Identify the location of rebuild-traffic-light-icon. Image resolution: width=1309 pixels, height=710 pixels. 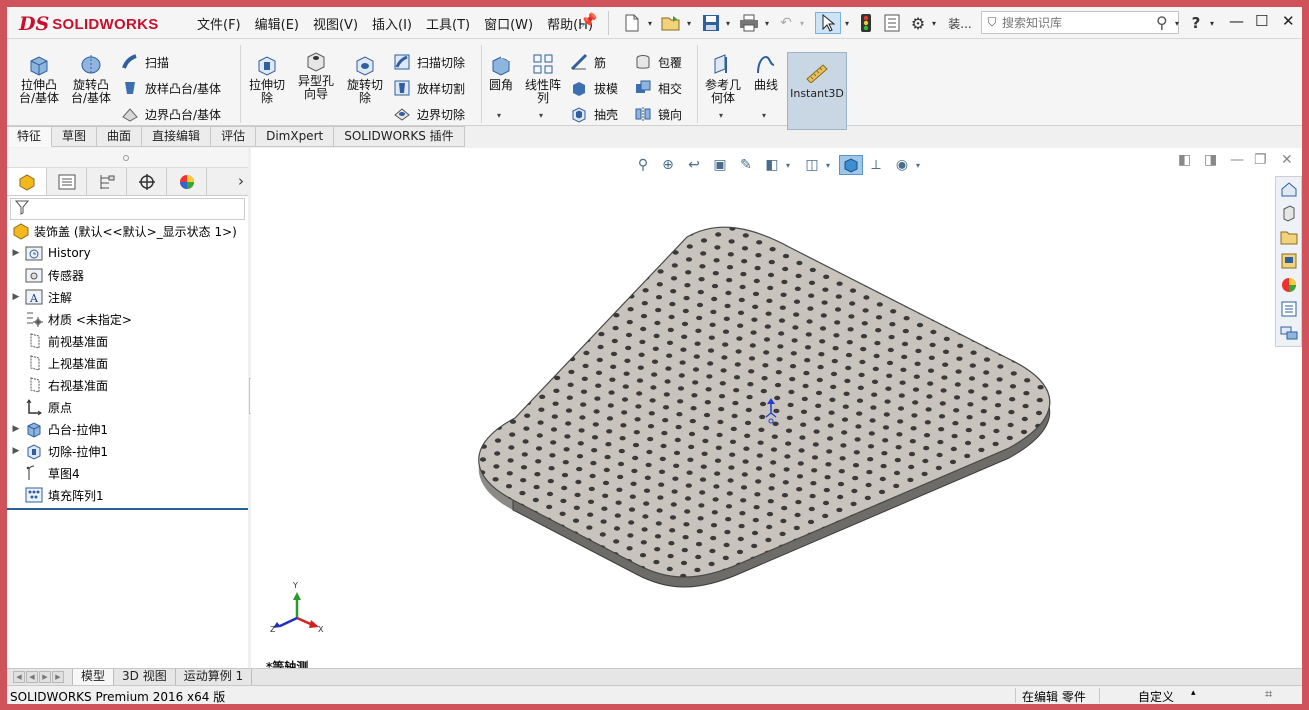
(866, 23).